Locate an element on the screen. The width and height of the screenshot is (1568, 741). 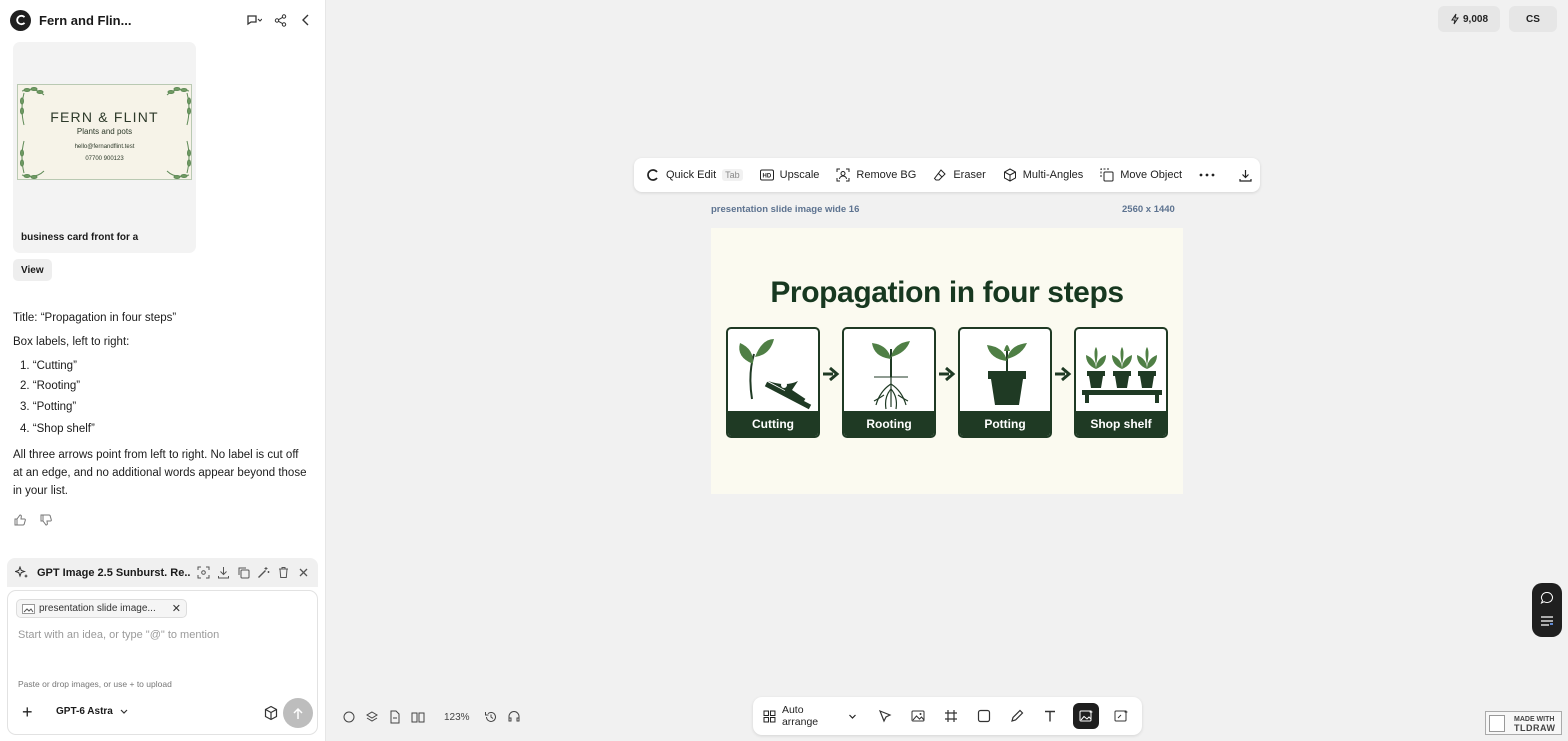
image-upload-icon is located at coordinates (918, 716).